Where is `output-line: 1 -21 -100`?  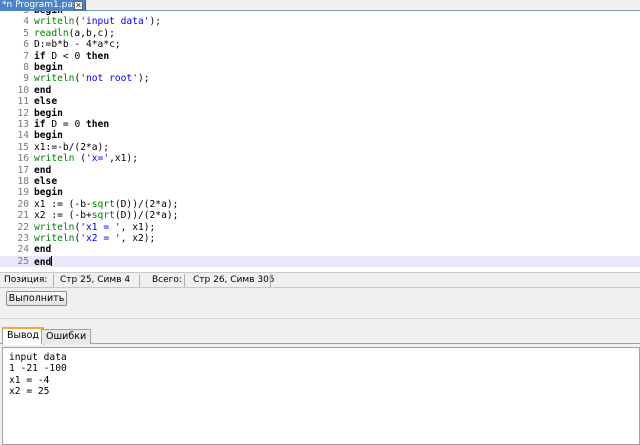
output-line: 1 -21 -100 is located at coordinates (38, 369).